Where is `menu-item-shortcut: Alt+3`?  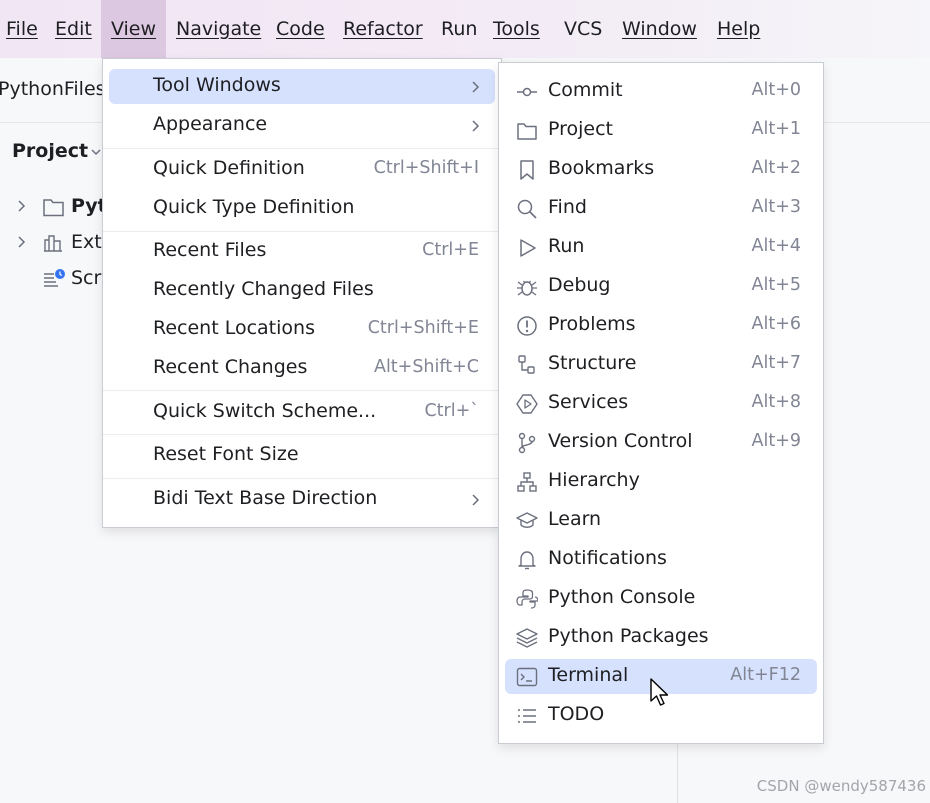
menu-item-shortcut: Alt+3 is located at coordinates (776, 207).